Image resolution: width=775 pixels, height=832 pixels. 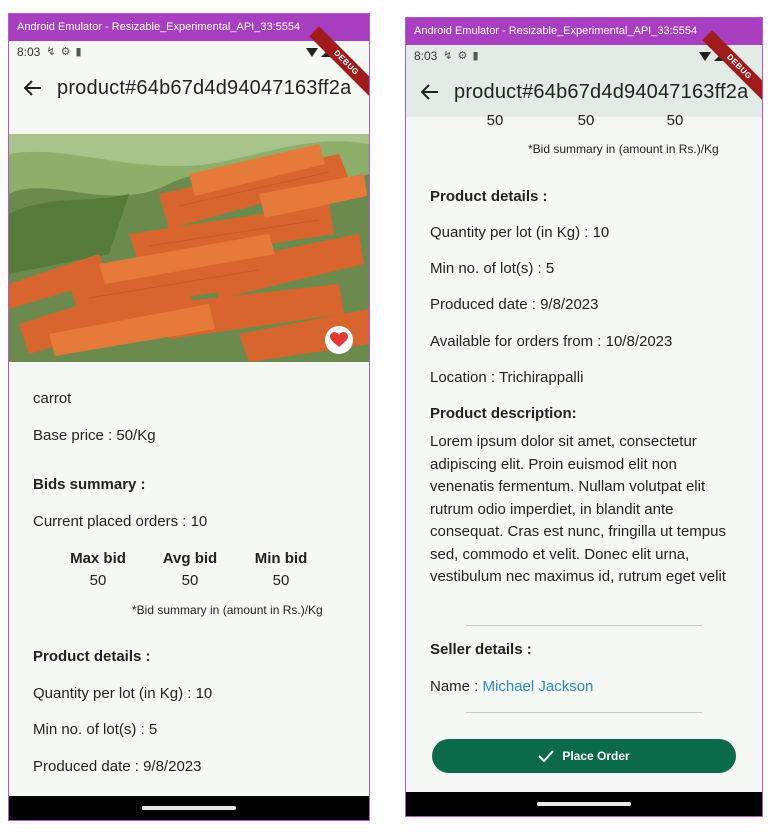 I want to click on max-bid-label: Max bid, so click(x=98, y=558).